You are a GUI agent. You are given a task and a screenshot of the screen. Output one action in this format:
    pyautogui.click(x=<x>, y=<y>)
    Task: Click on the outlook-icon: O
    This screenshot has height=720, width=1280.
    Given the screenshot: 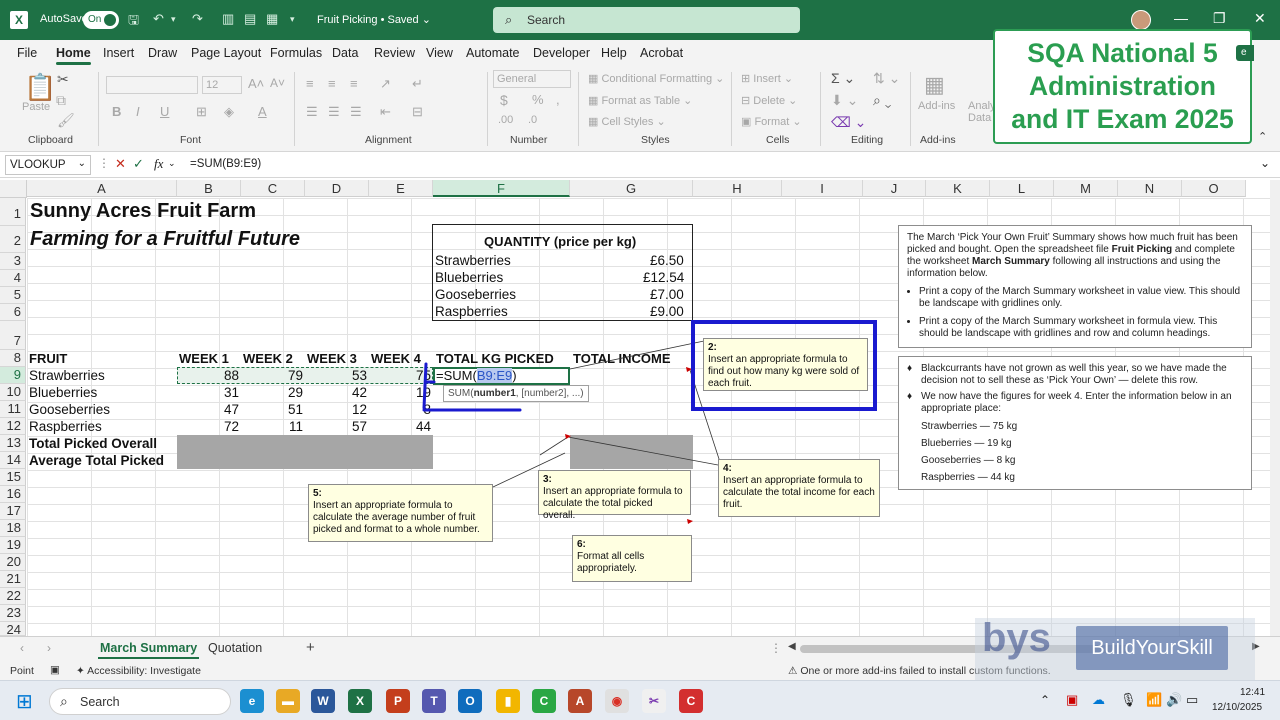 What is the action you would take?
    pyautogui.click(x=470, y=701)
    